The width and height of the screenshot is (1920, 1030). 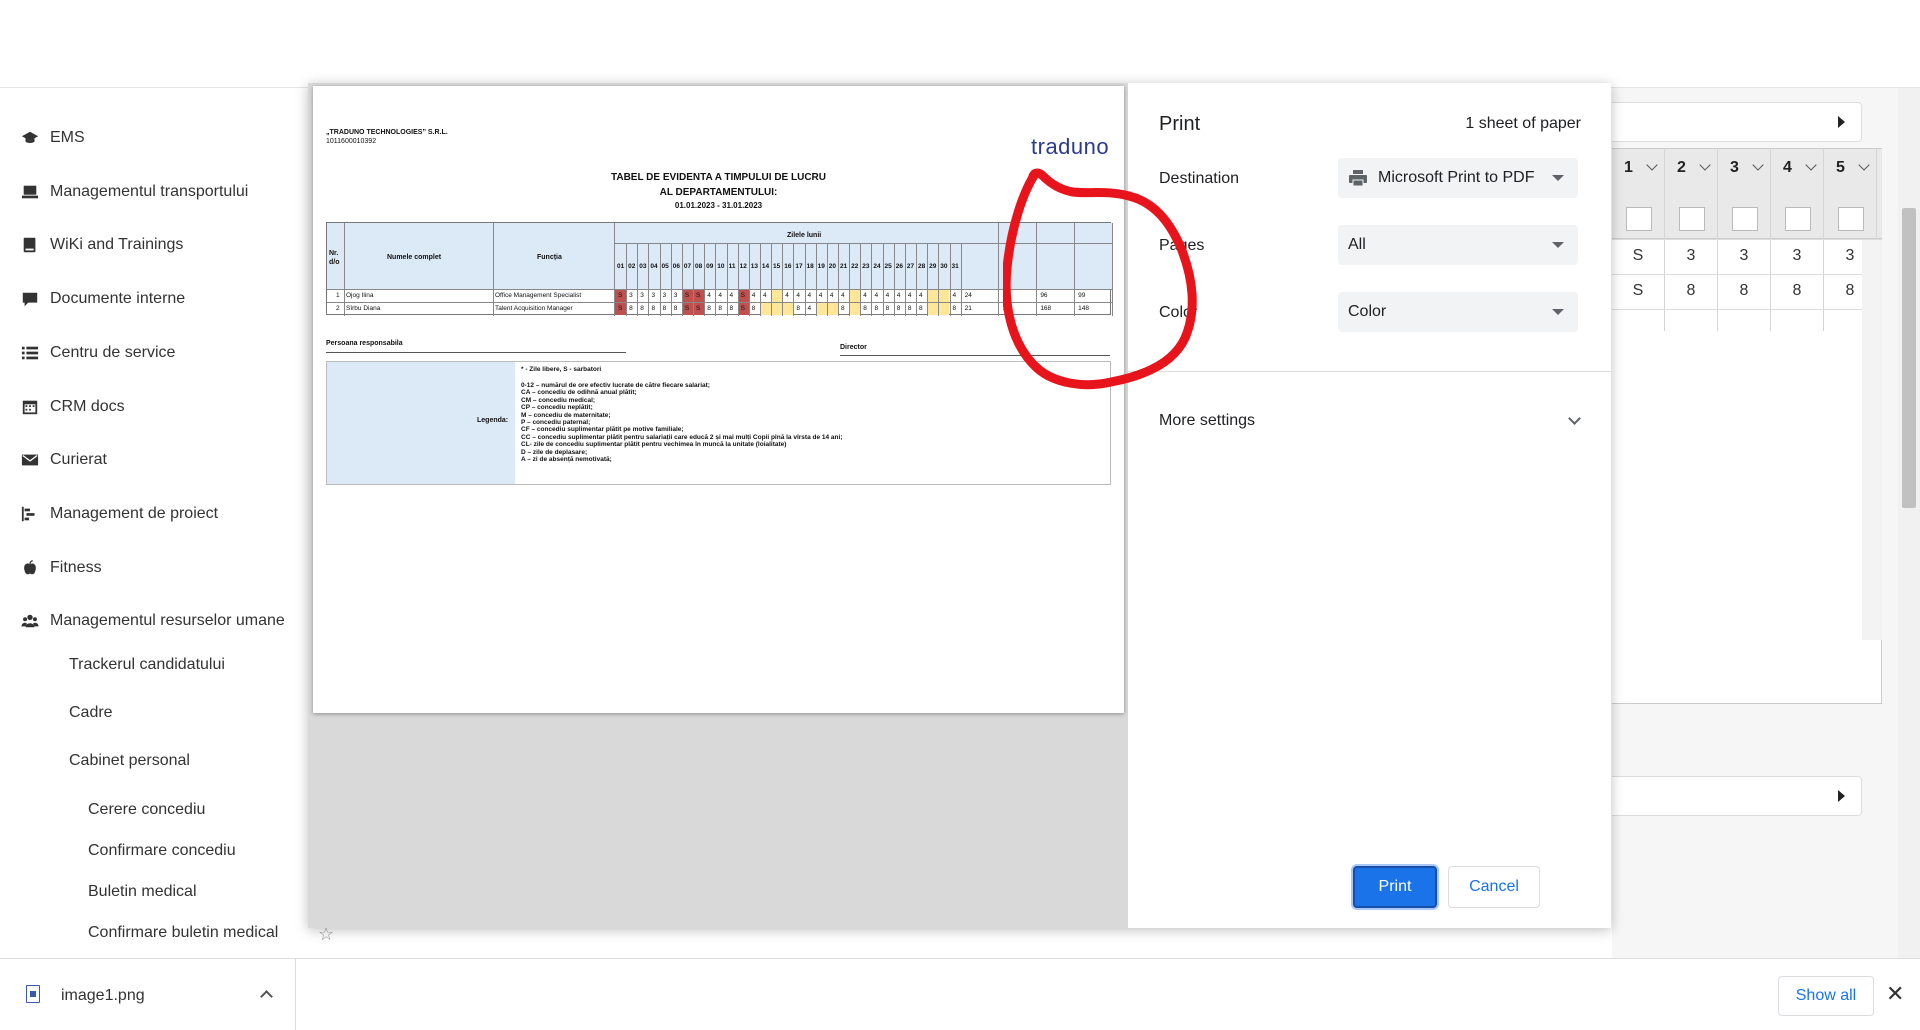 I want to click on download-item: image1.png, so click(x=148, y=994).